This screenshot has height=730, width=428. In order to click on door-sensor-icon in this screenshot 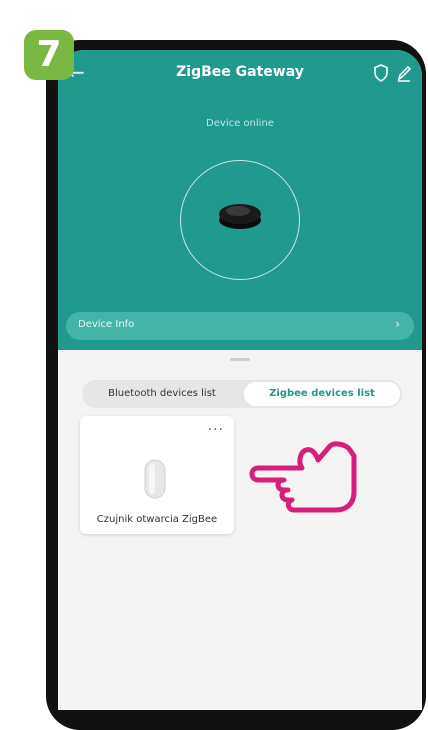, I will do `click(155, 479)`.